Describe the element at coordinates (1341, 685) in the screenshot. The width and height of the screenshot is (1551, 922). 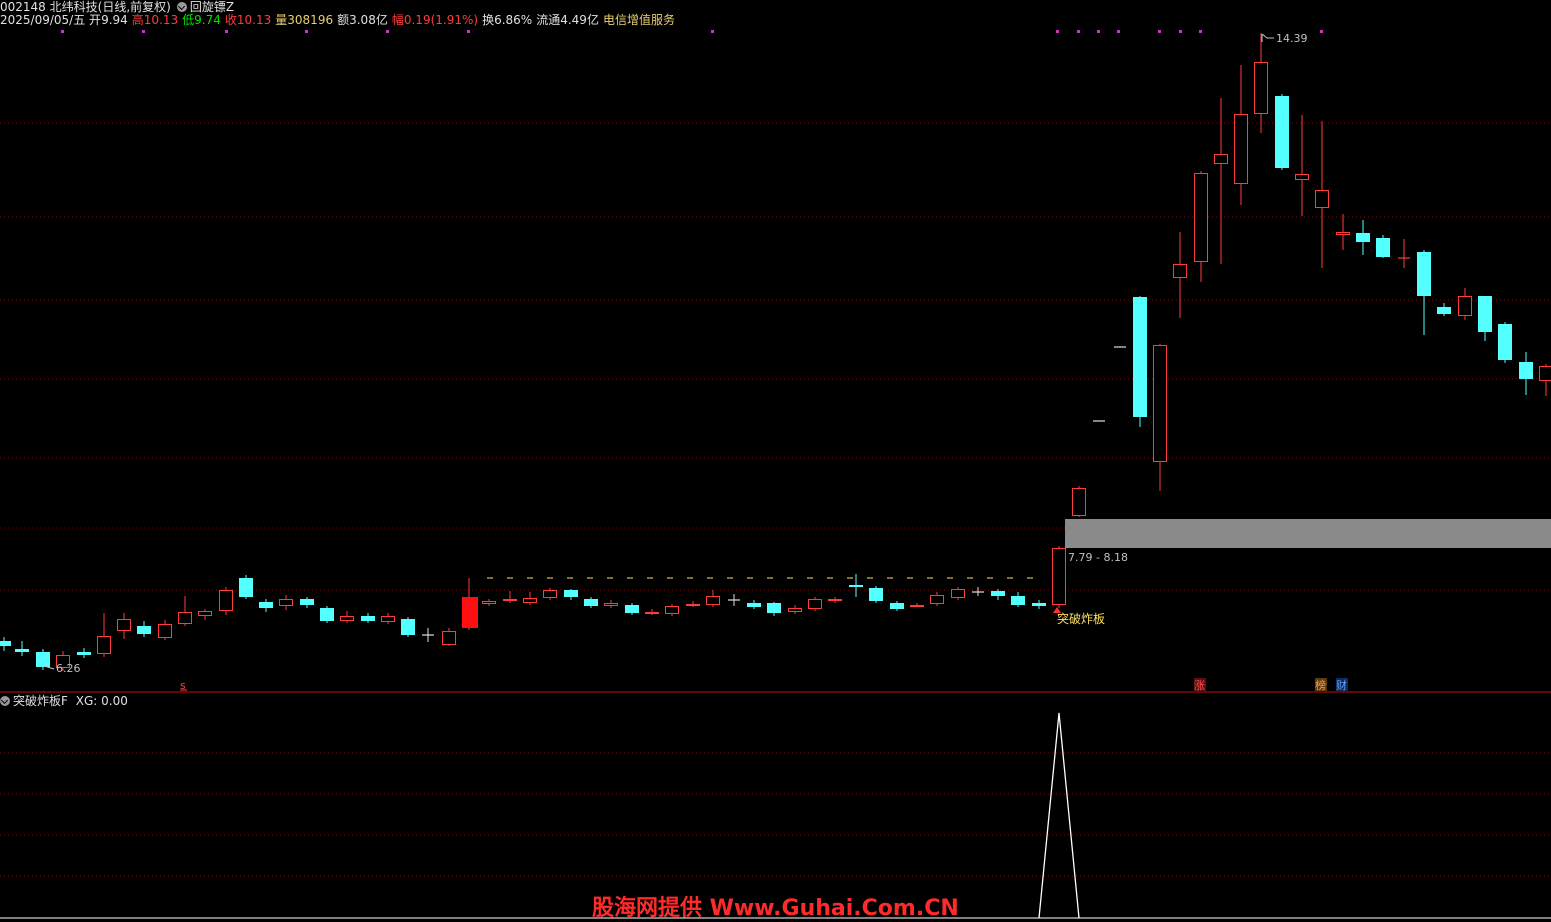
I see `cai-marker: 财` at that location.